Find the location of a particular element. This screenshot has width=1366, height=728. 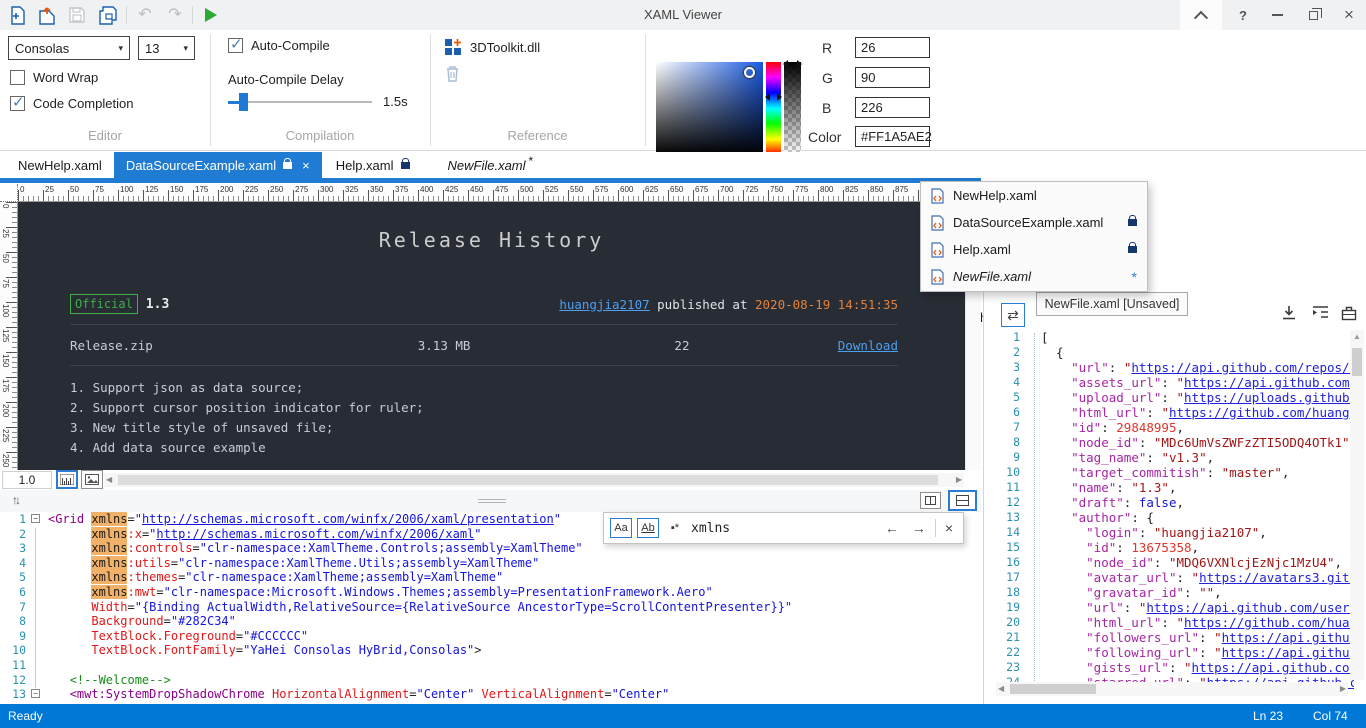

download-icon is located at coordinates (1290, 314).